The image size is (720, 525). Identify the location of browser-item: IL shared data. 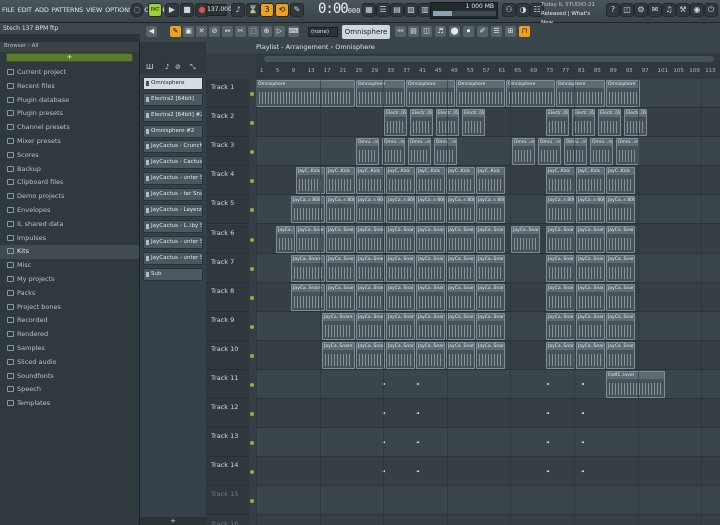
(69, 225).